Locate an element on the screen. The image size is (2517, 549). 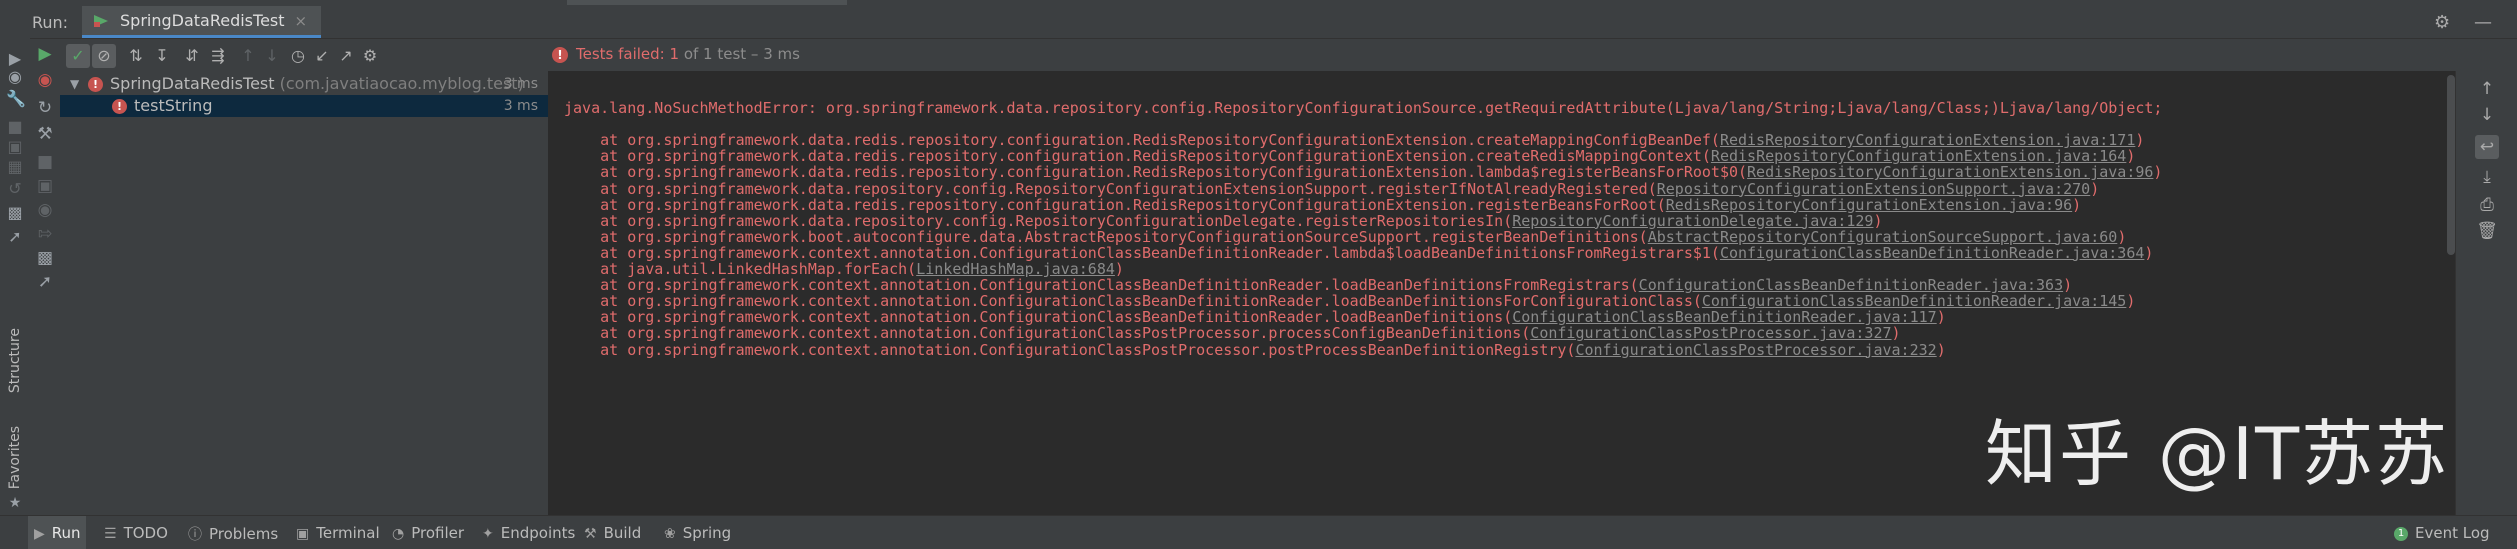
test-status-bar: ! Tests failed: 1 of 1 test – 3 ms is located at coordinates (1532, 55).